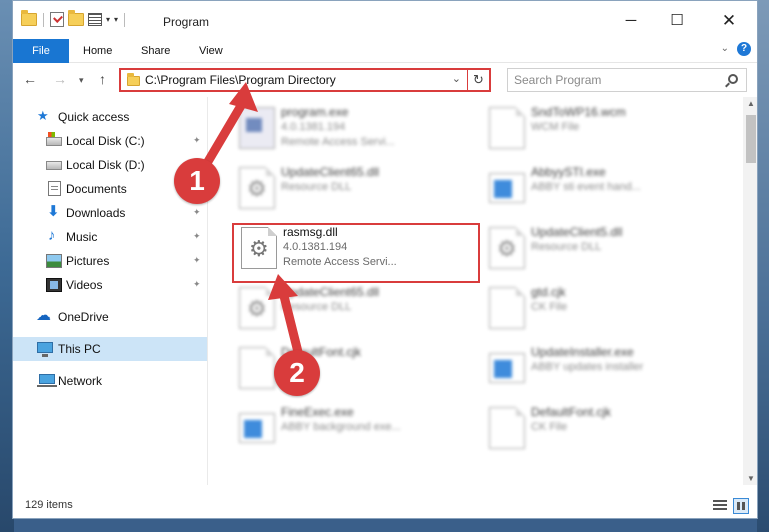 The height and width of the screenshot is (532, 769). Describe the element at coordinates (456, 78) in the screenshot. I see `address-dropdown-icon: ⌄` at that location.